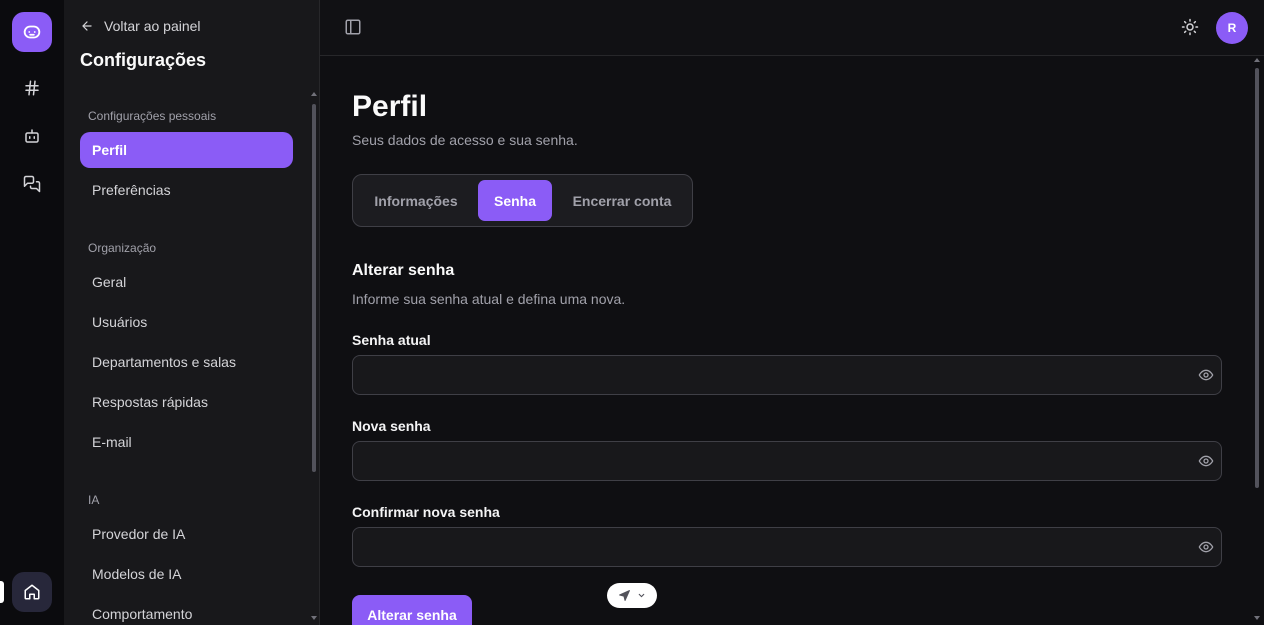 This screenshot has width=1264, height=625. I want to click on sidebar-item-email: E-mail, so click(186, 442).